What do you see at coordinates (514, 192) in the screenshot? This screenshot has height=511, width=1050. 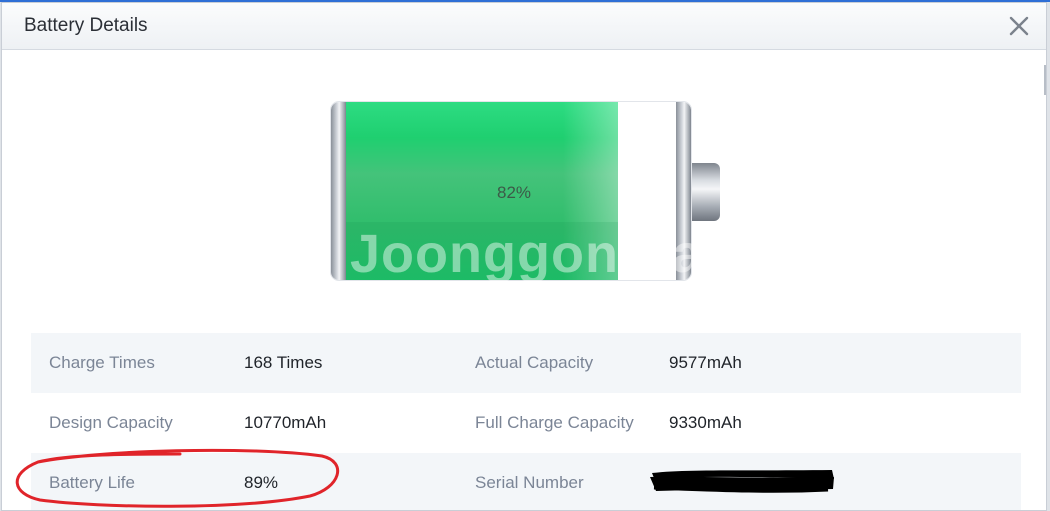 I see `battery-percent-label: 82%` at bounding box center [514, 192].